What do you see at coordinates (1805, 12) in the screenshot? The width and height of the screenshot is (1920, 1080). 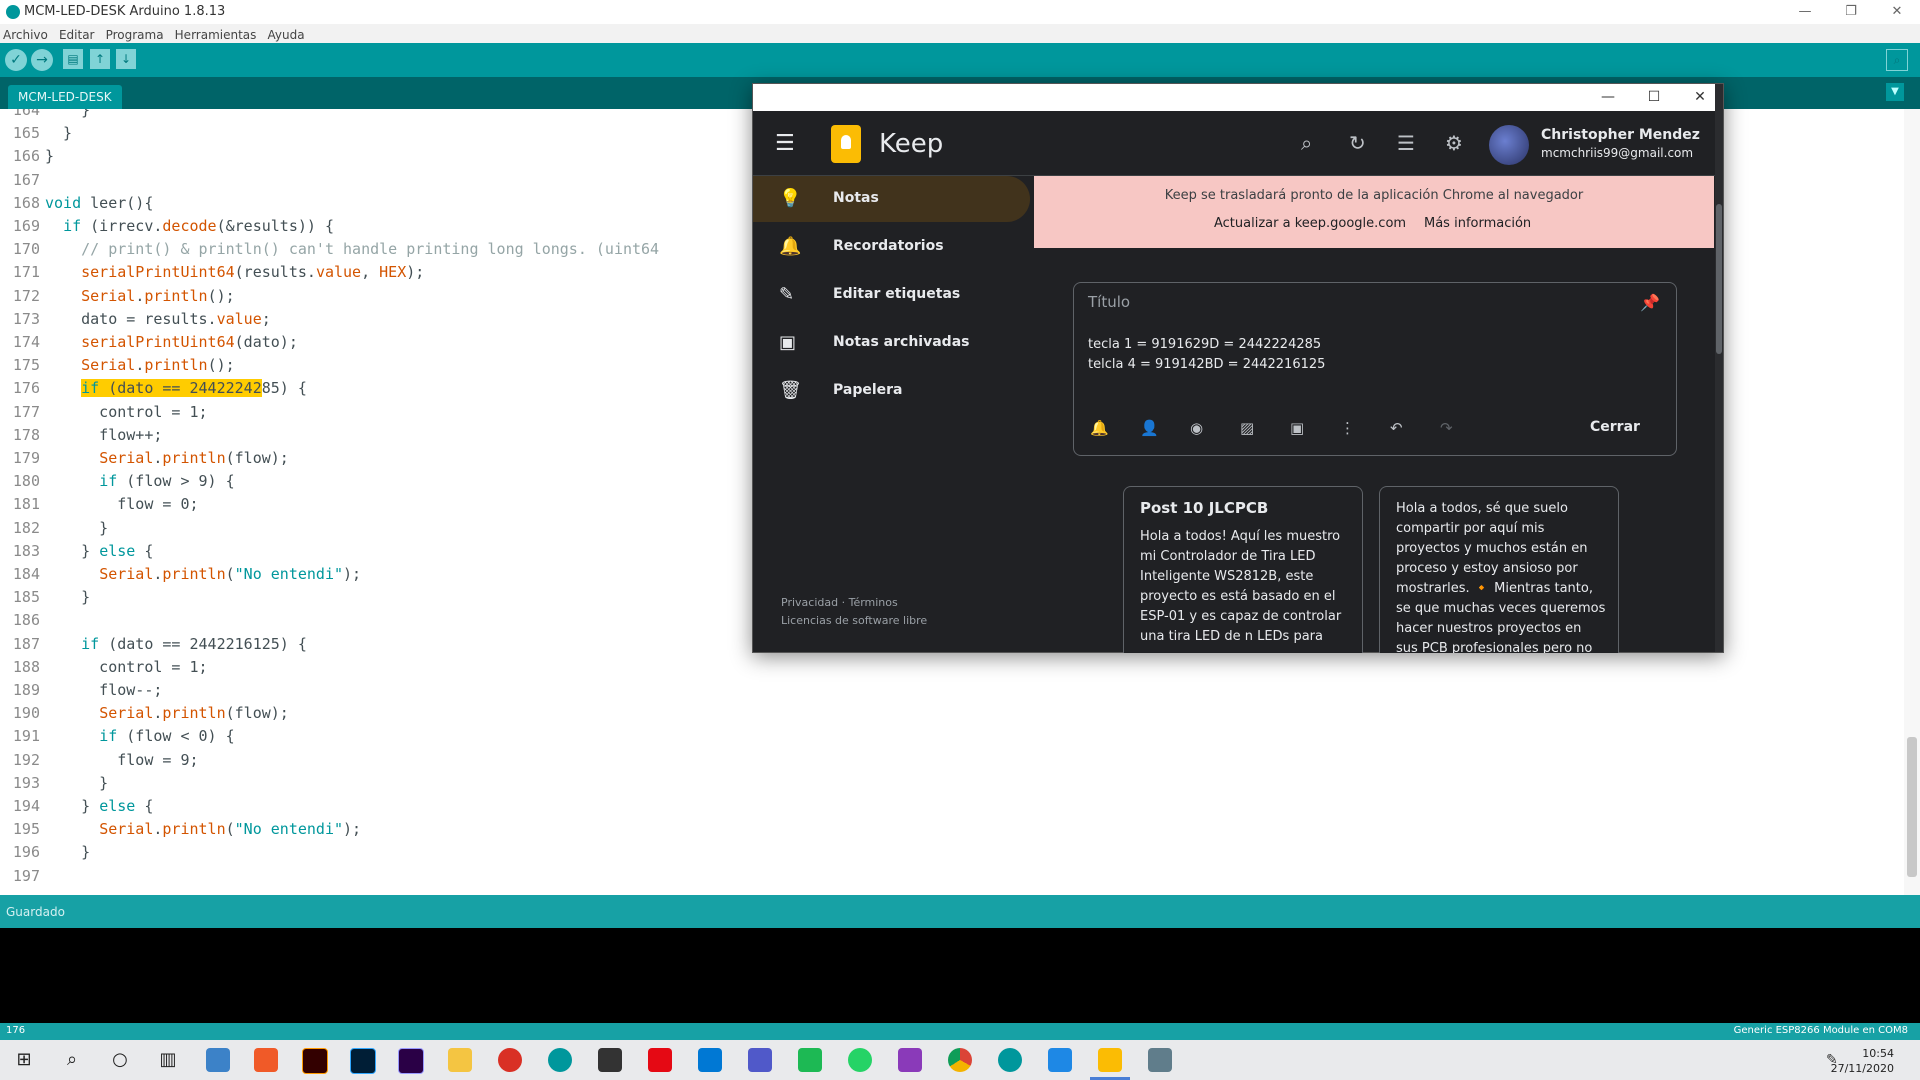 I see `minimize-button: —` at bounding box center [1805, 12].